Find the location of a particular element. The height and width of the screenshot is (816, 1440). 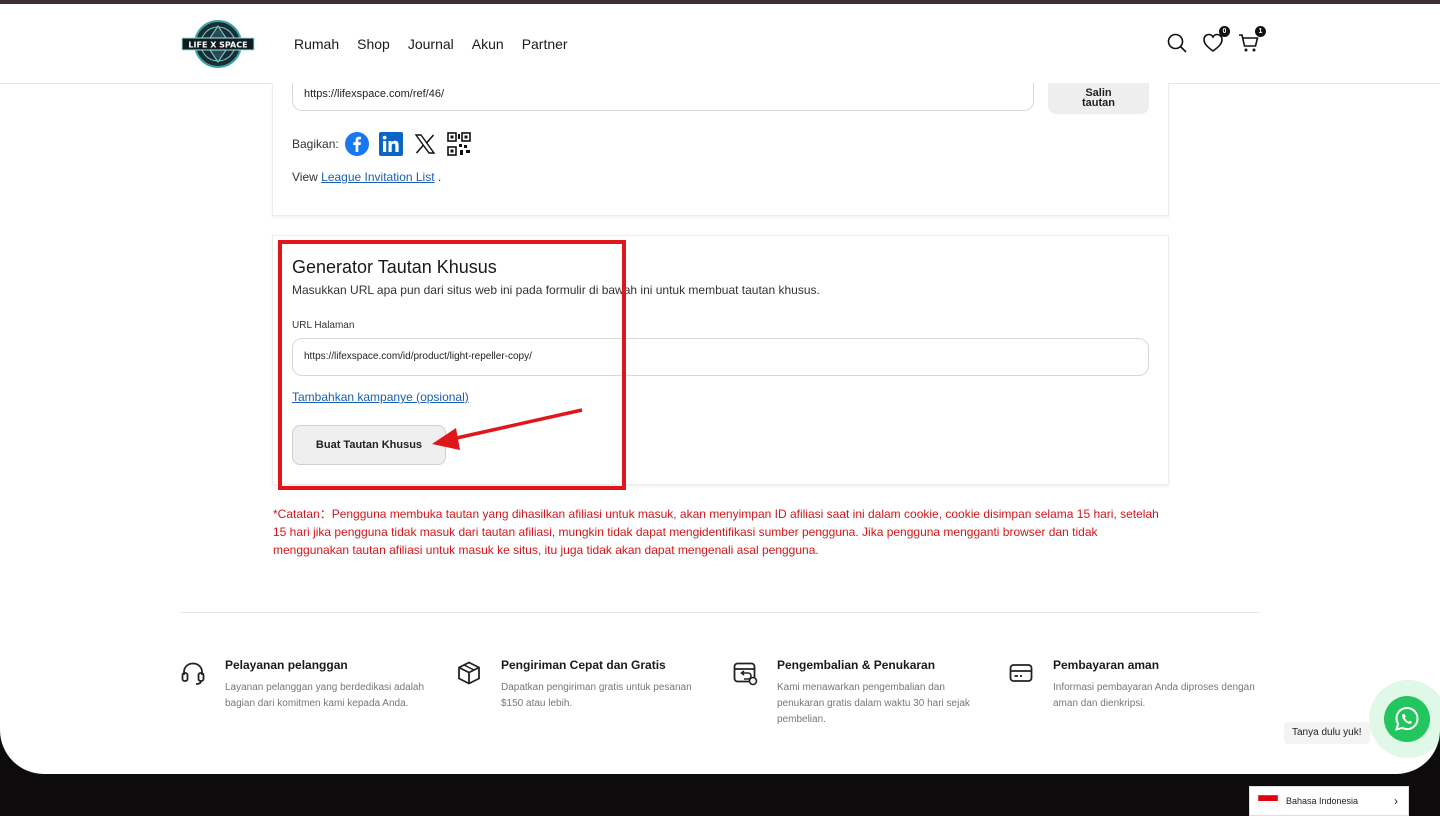

main-nav: Rumah Shop Journal Akun Partner is located at coordinates (440, 44).